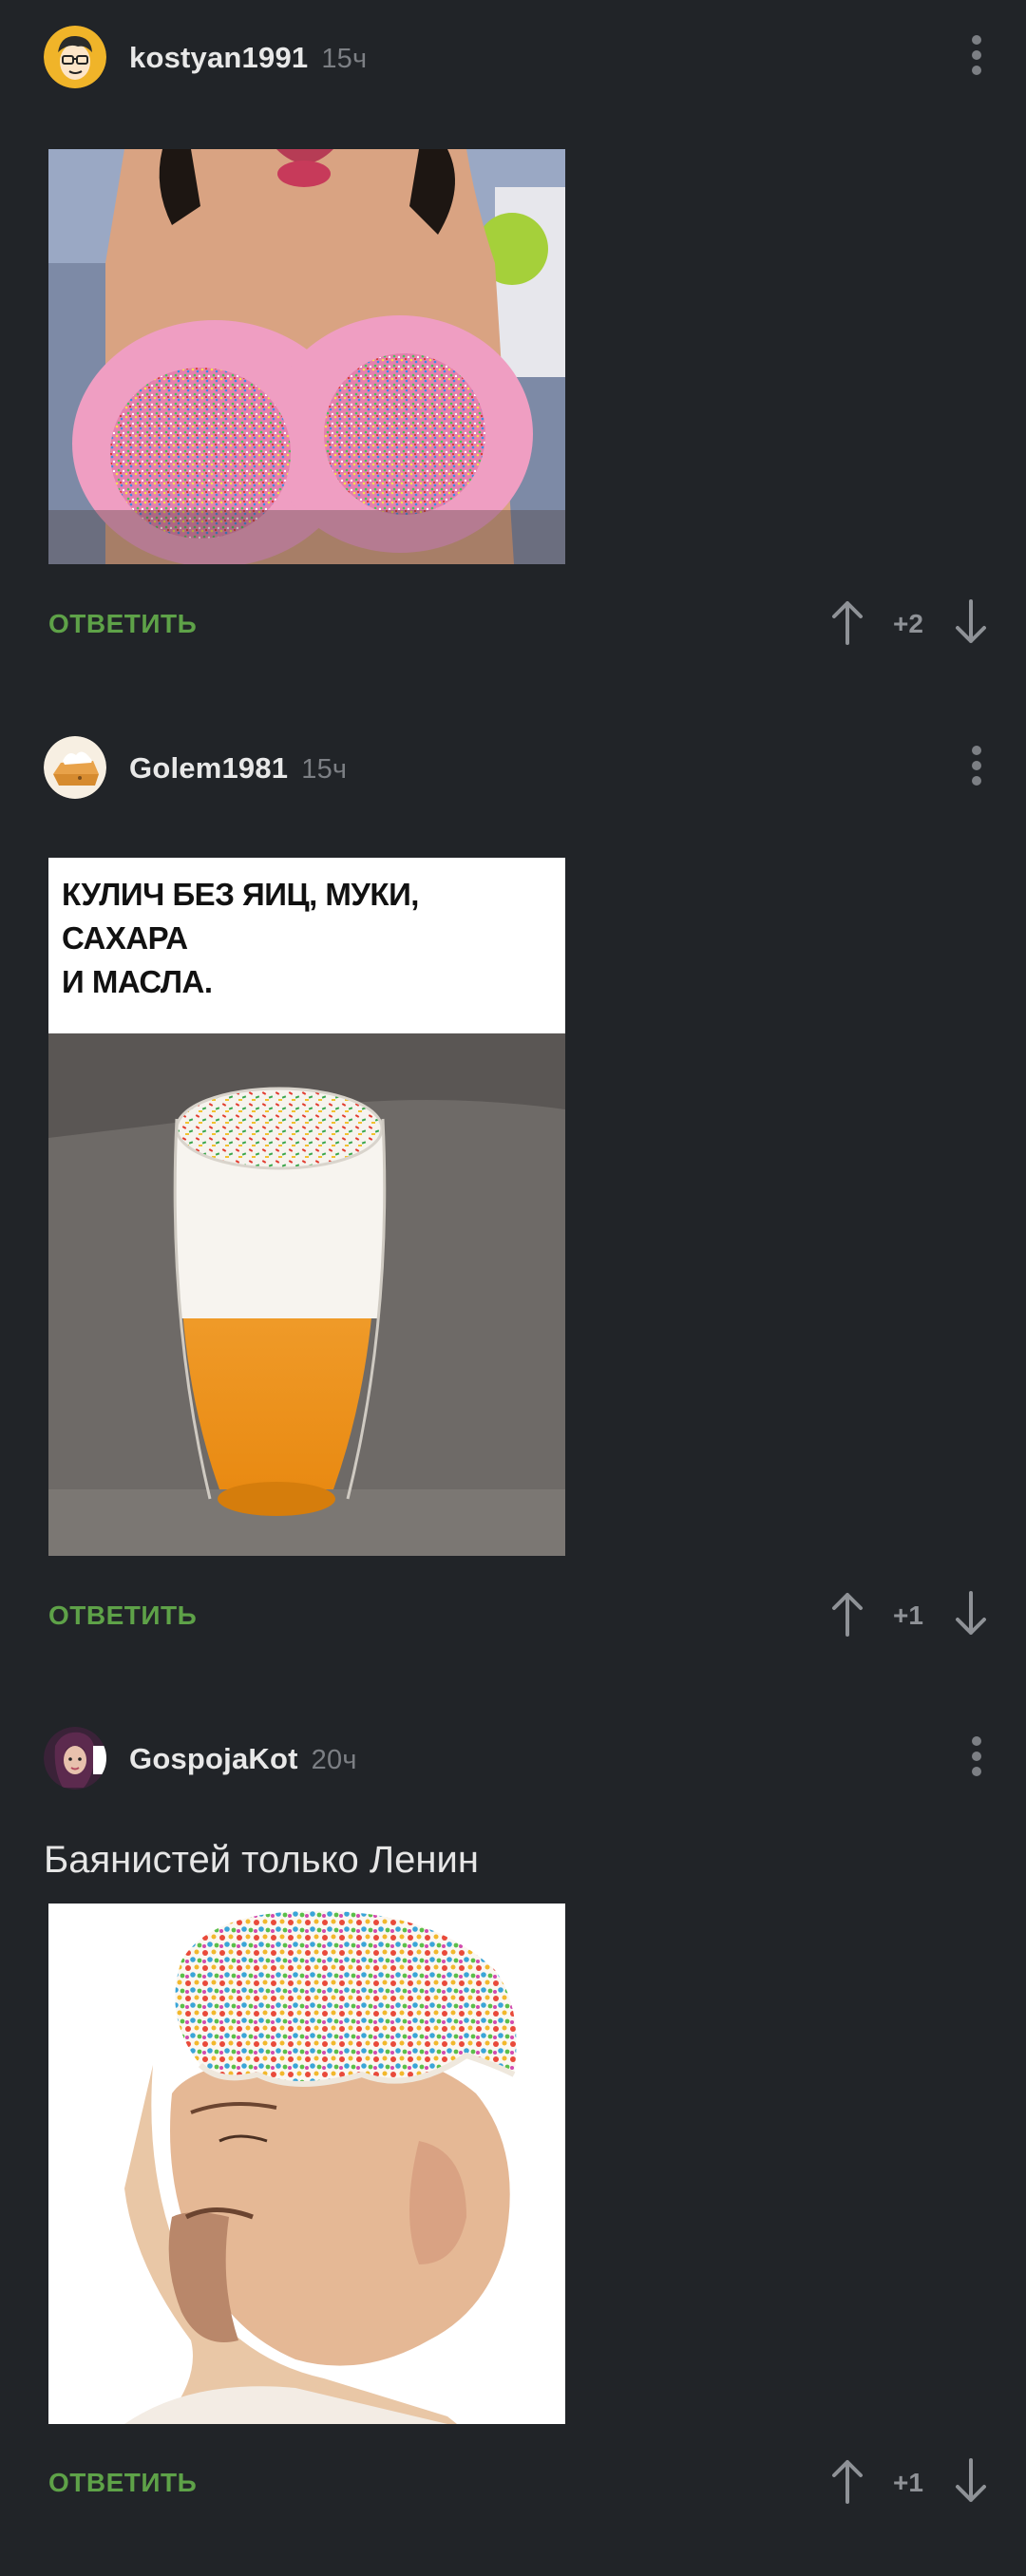  Describe the element at coordinates (334, 1760) in the screenshot. I see `timestamp: 20ч` at that location.